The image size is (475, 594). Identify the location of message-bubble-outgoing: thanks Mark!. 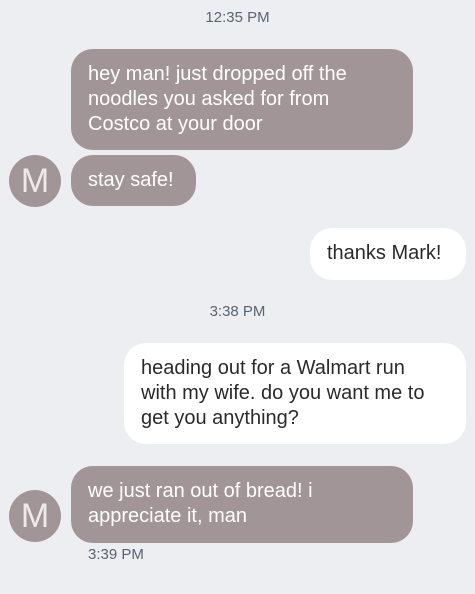
(388, 254).